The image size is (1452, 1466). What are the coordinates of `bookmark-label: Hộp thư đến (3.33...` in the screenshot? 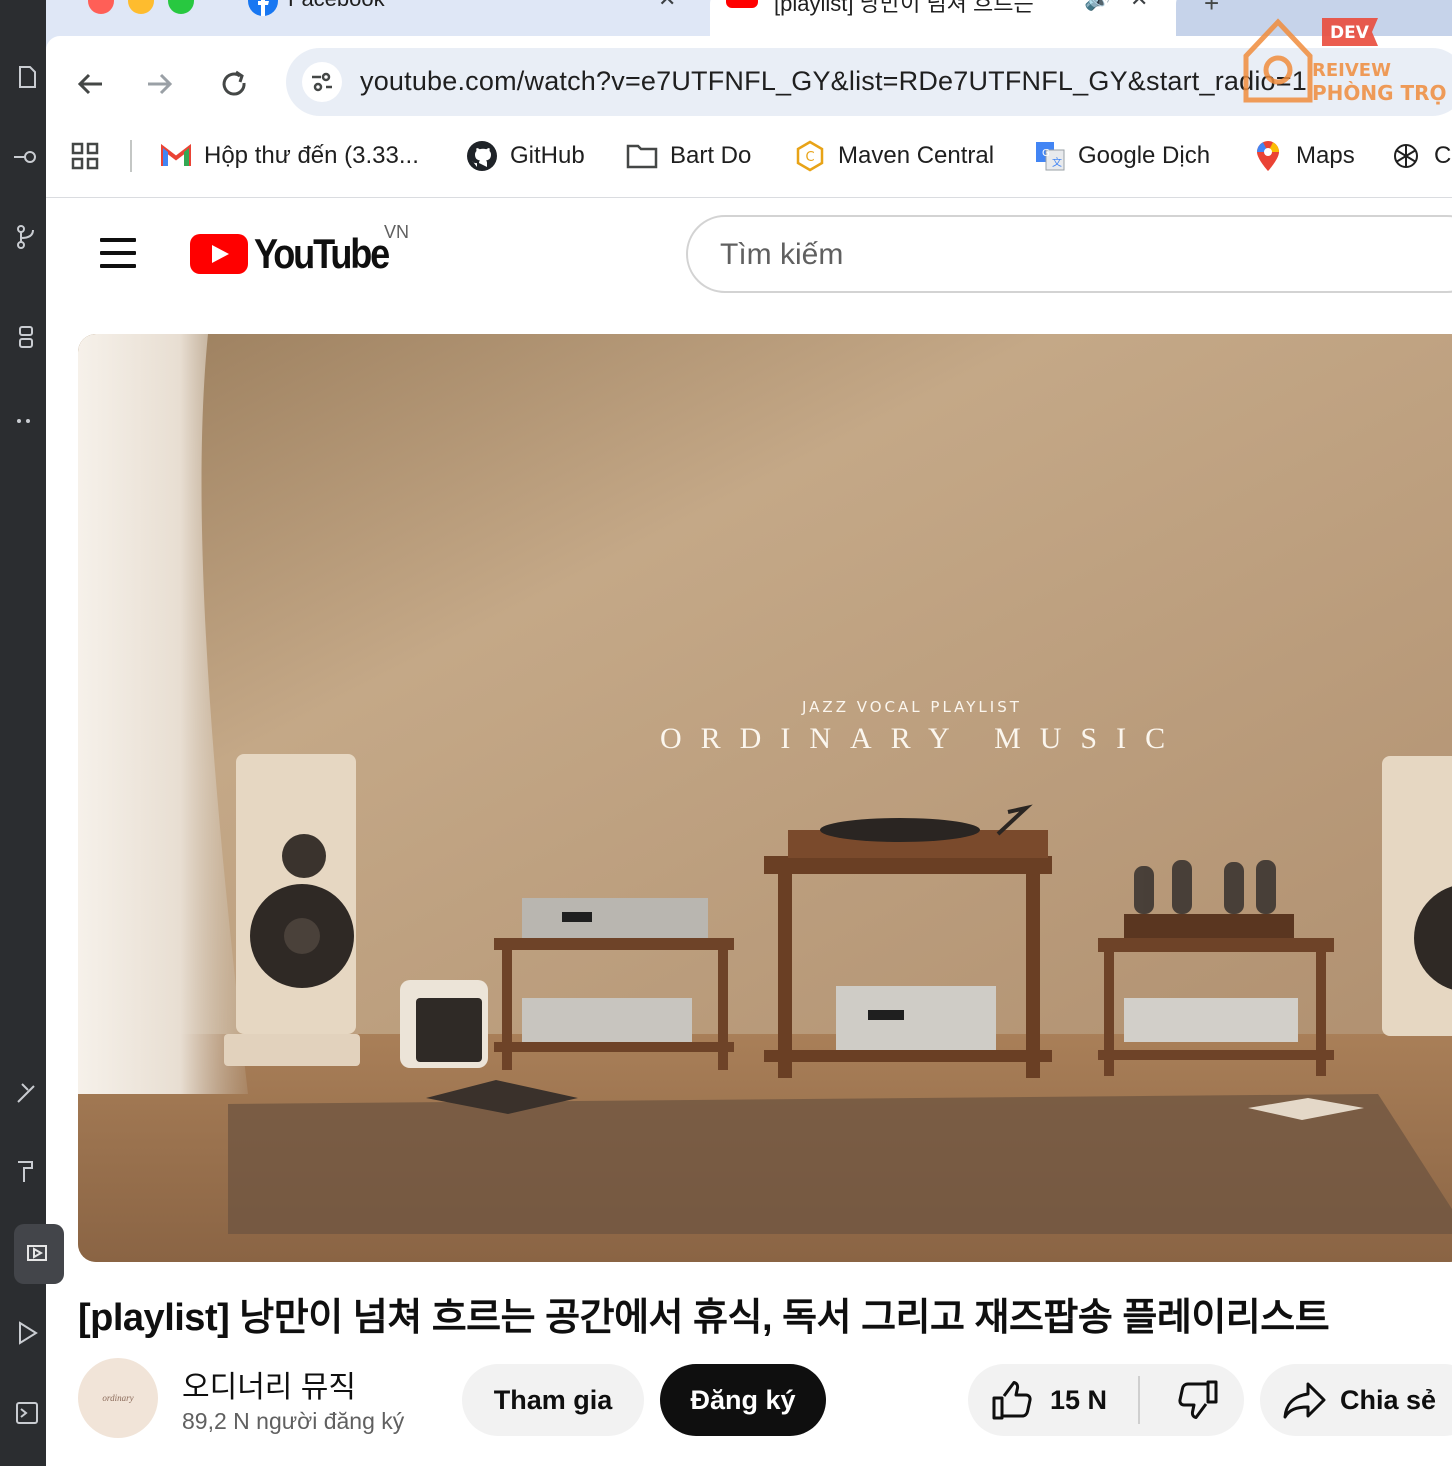 It's located at (311, 155).